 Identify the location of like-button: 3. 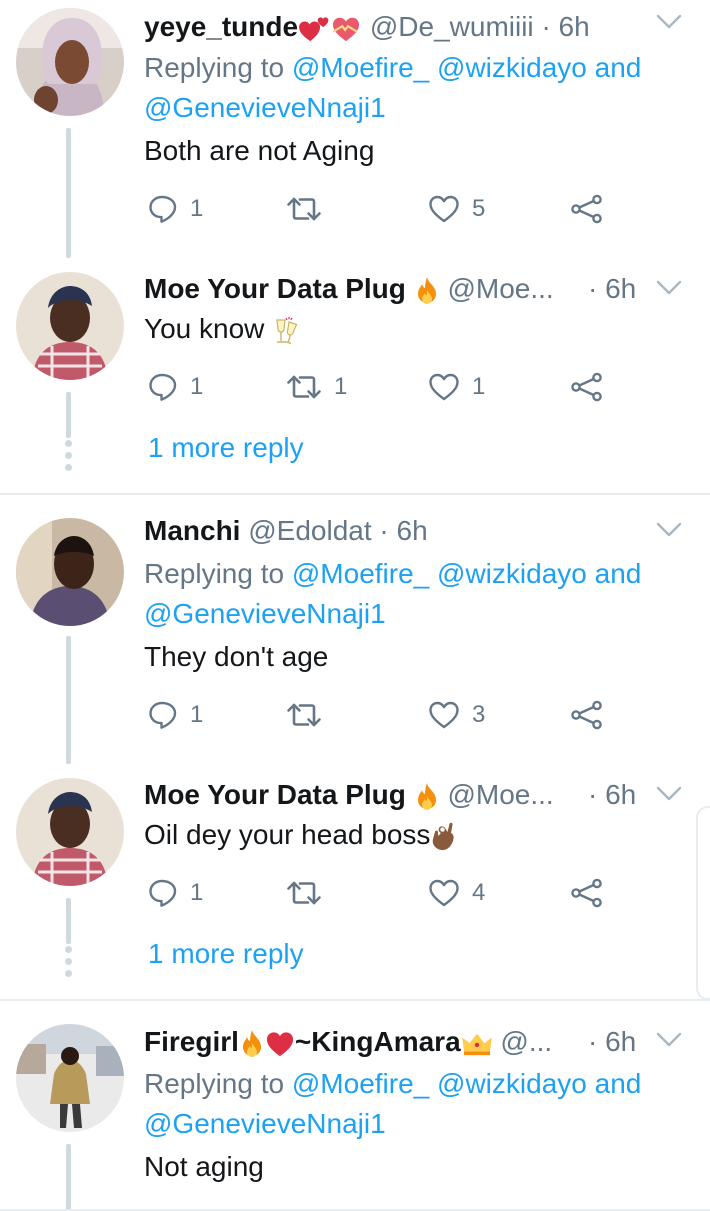
(456, 715).